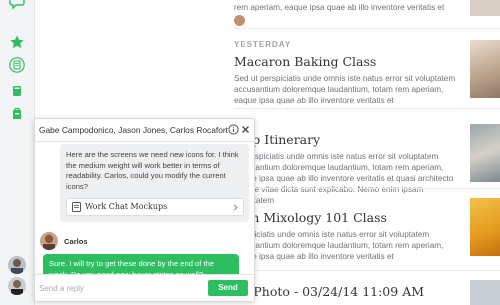 Image resolution: width=500 pixels, height=305 pixels. Describe the element at coordinates (245, 129) in the screenshot. I see `close-icon` at that location.